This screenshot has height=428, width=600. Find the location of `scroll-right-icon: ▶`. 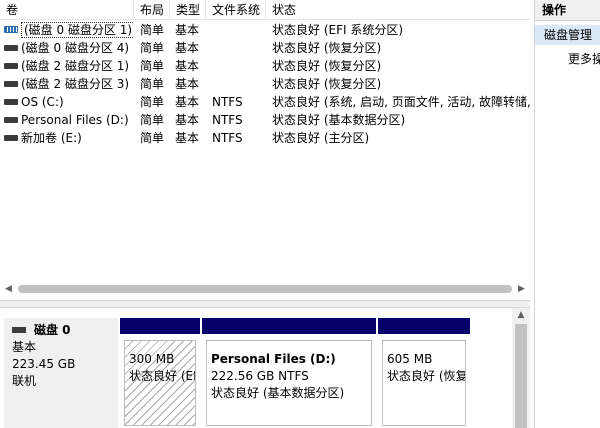

scroll-right-icon: ▶ is located at coordinates (521, 289).